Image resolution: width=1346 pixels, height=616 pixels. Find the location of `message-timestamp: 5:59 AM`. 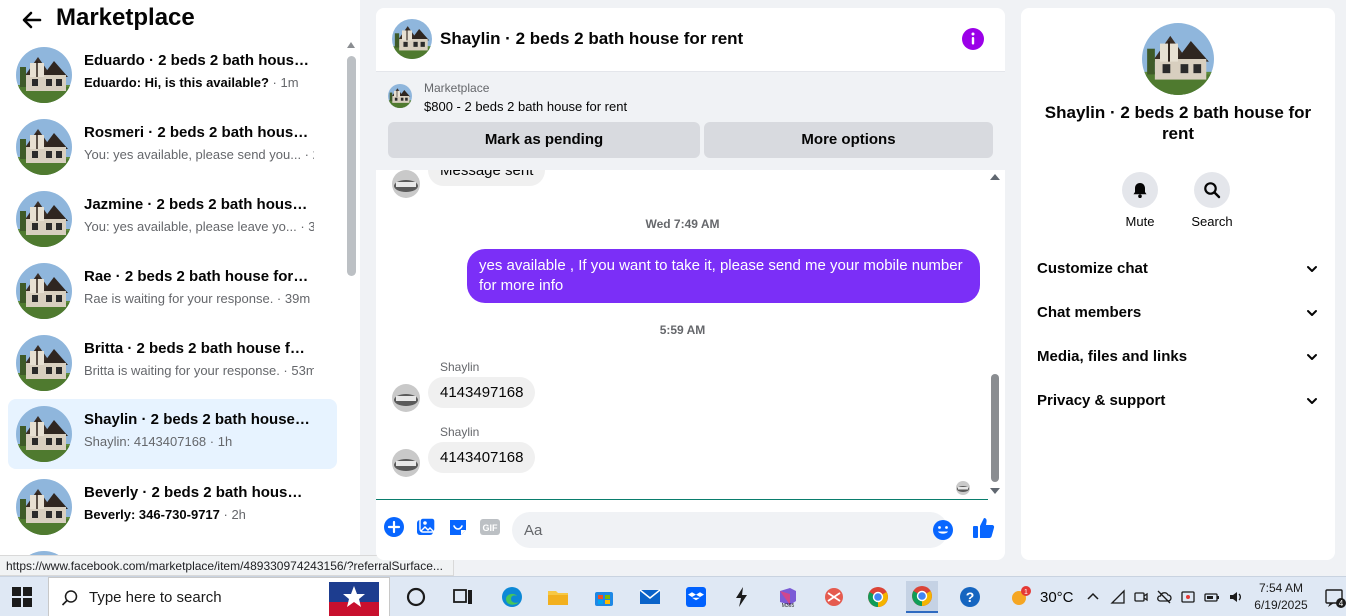

message-timestamp: 5:59 AM is located at coordinates (682, 330).